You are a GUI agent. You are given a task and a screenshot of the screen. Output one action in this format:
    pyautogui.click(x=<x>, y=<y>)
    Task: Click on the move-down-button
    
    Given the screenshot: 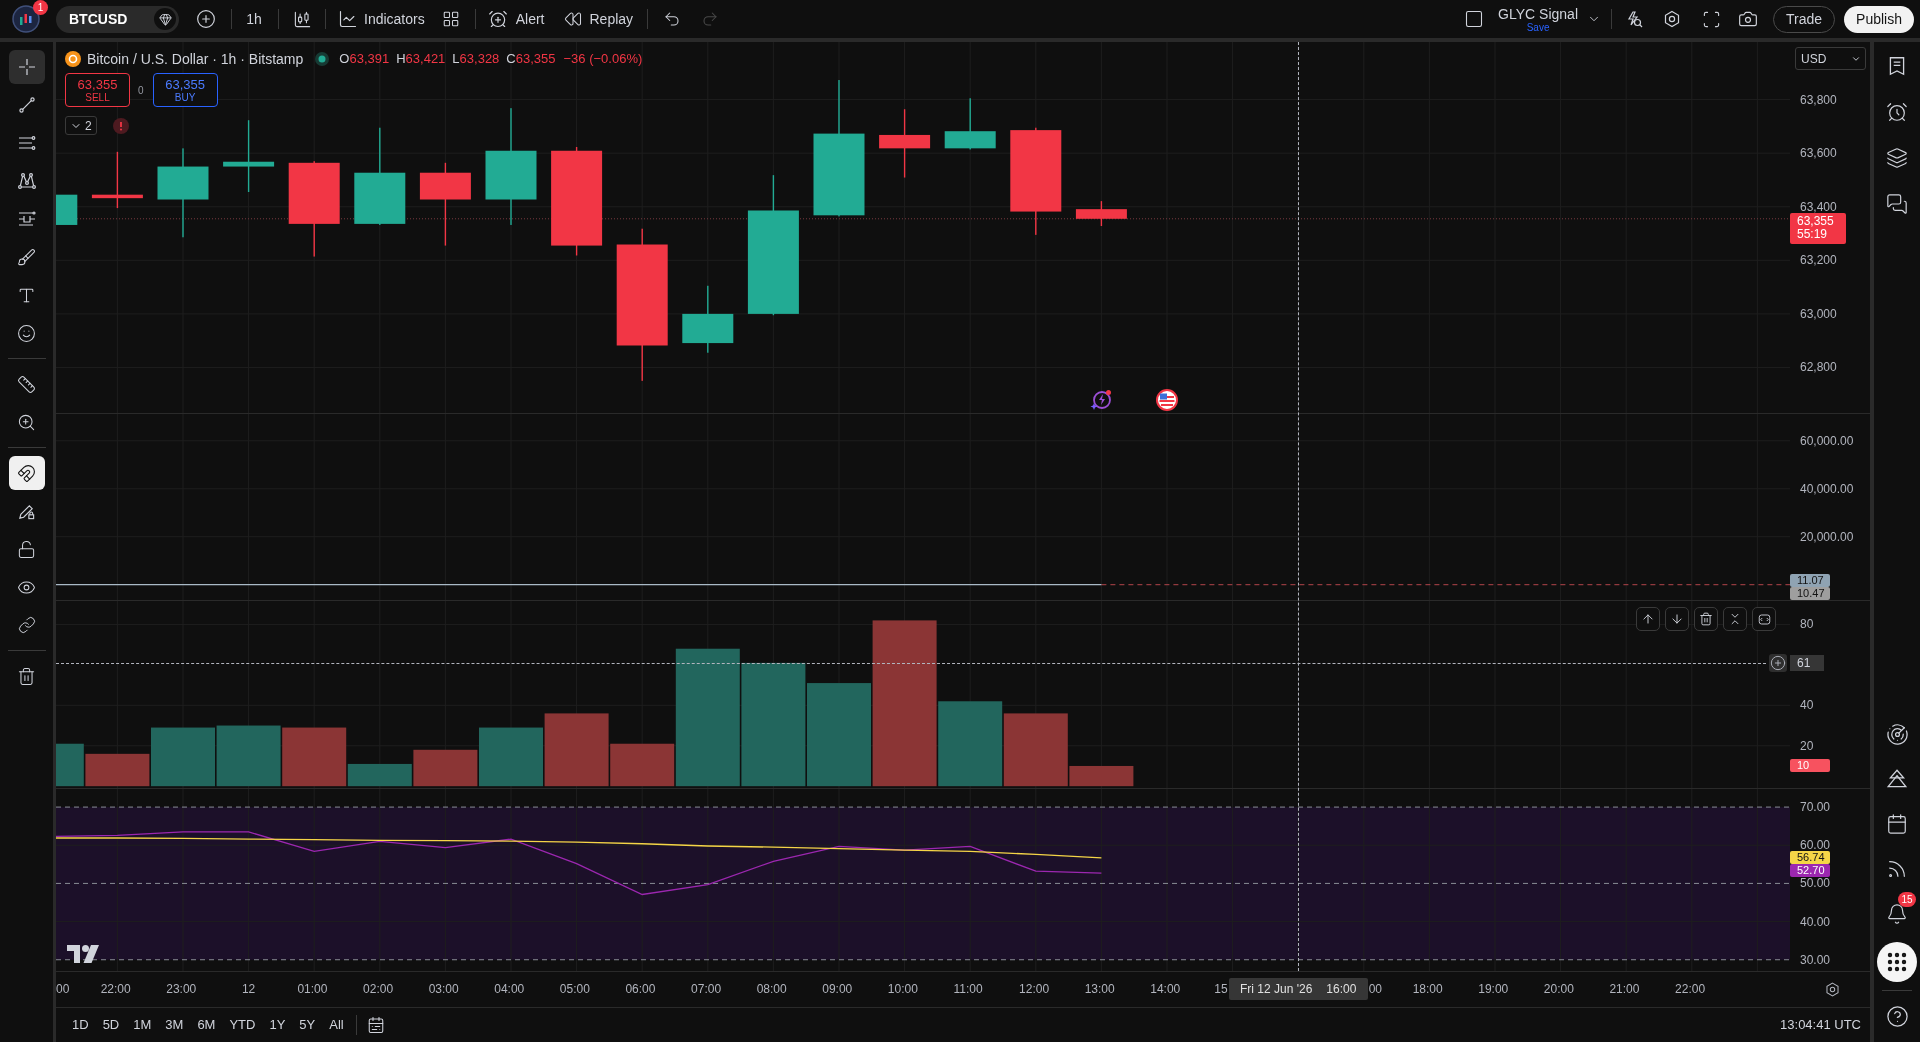 What is the action you would take?
    pyautogui.click(x=1677, y=619)
    